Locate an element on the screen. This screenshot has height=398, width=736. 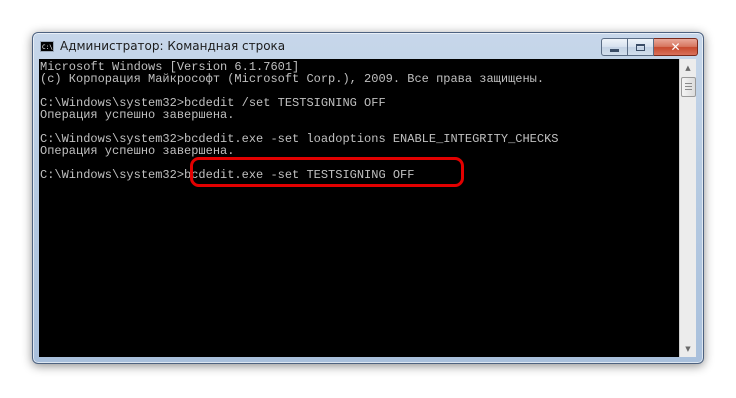
maximize-button is located at coordinates (641, 47).